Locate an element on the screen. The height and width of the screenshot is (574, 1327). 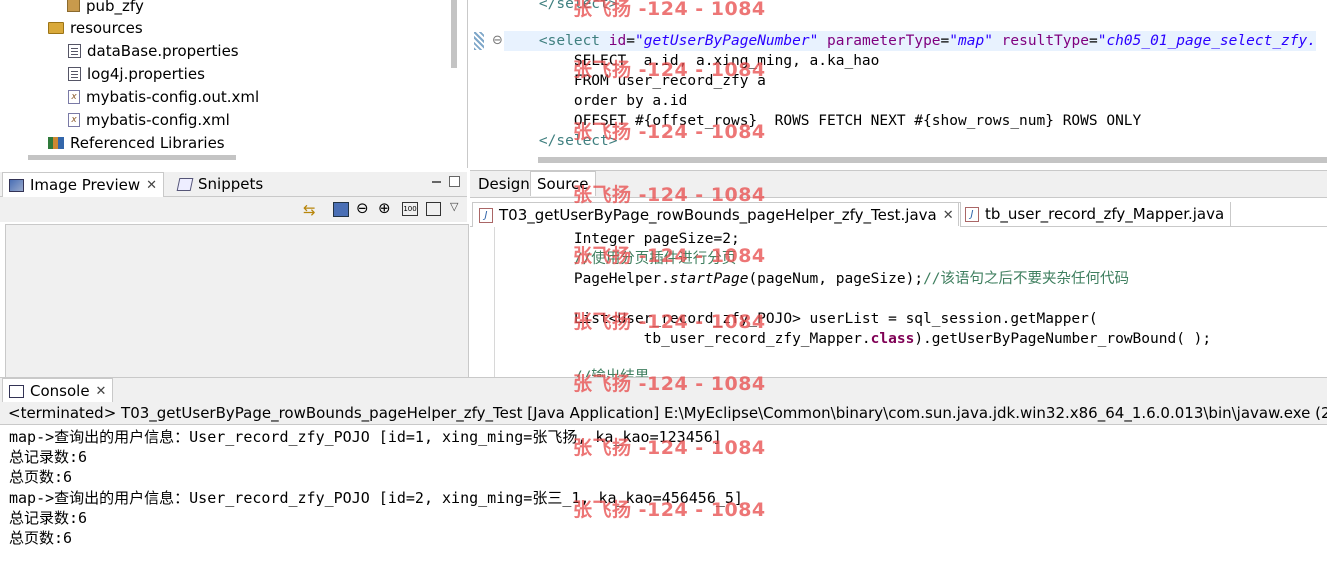
console-line-2: 总记录数:6 is located at coordinates (48, 457).